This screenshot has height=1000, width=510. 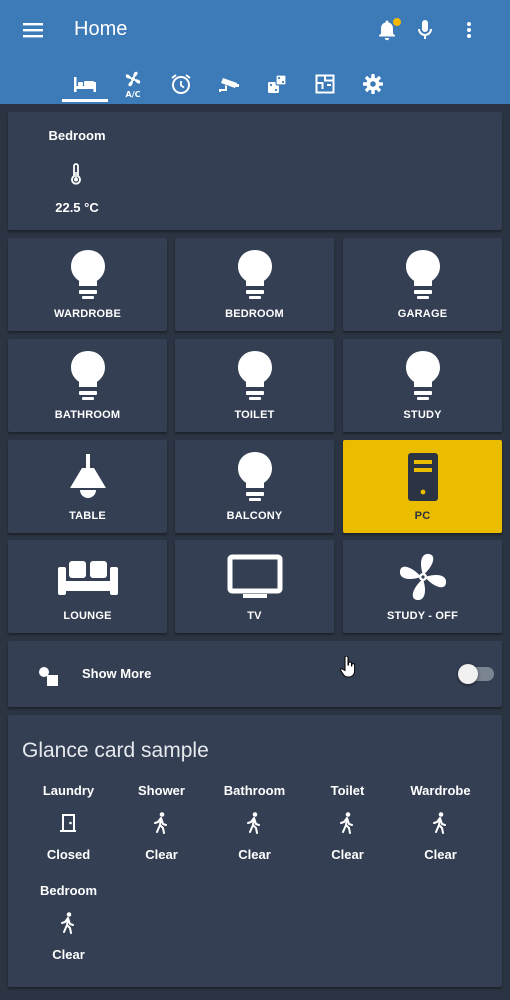 I want to click on glance-item-toilet: Toilet Clear, so click(x=347, y=828).